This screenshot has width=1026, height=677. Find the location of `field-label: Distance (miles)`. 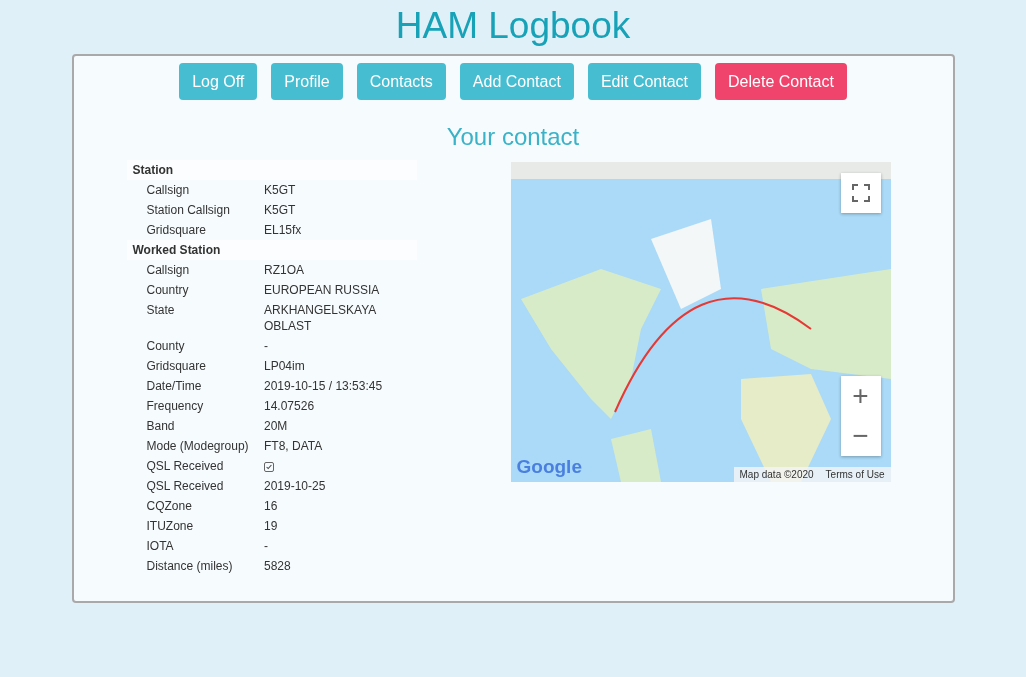

field-label: Distance (miles) is located at coordinates (189, 566).